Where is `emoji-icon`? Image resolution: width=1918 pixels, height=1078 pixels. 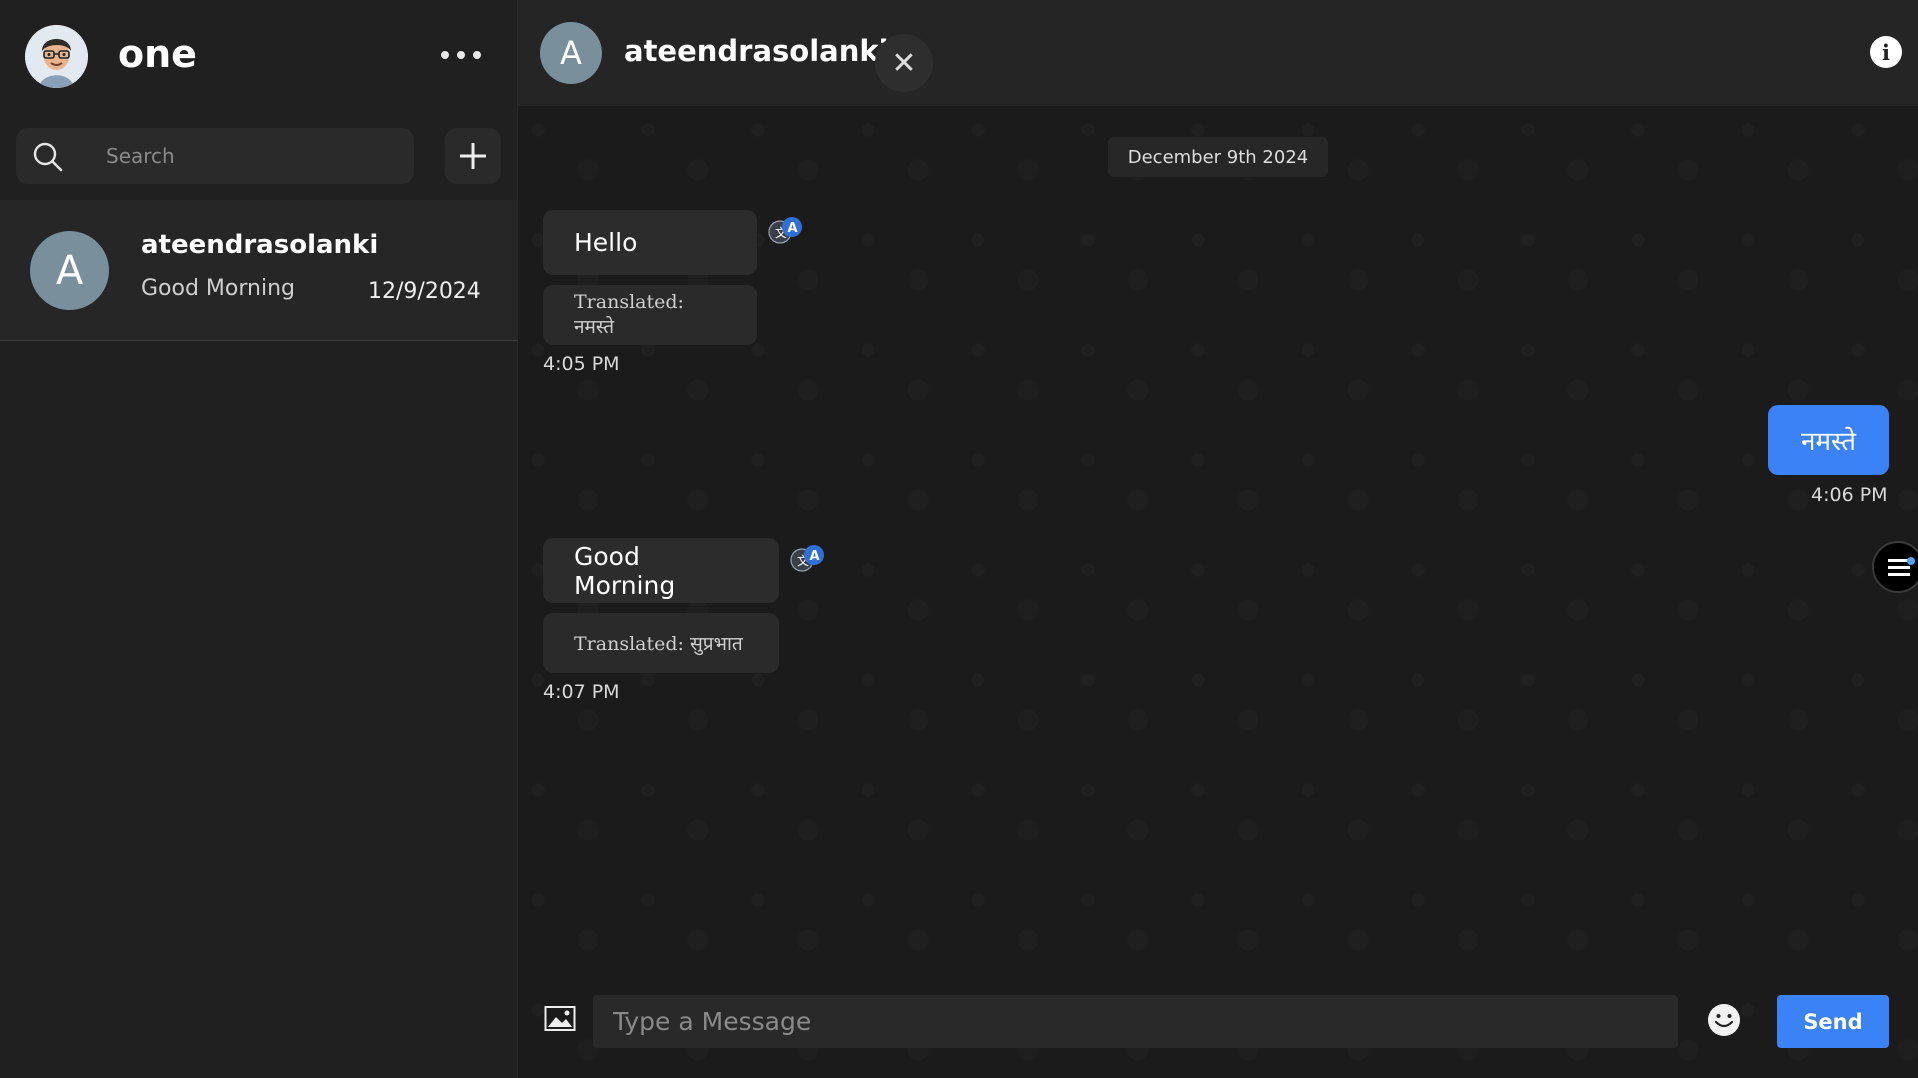 emoji-icon is located at coordinates (1724, 1020).